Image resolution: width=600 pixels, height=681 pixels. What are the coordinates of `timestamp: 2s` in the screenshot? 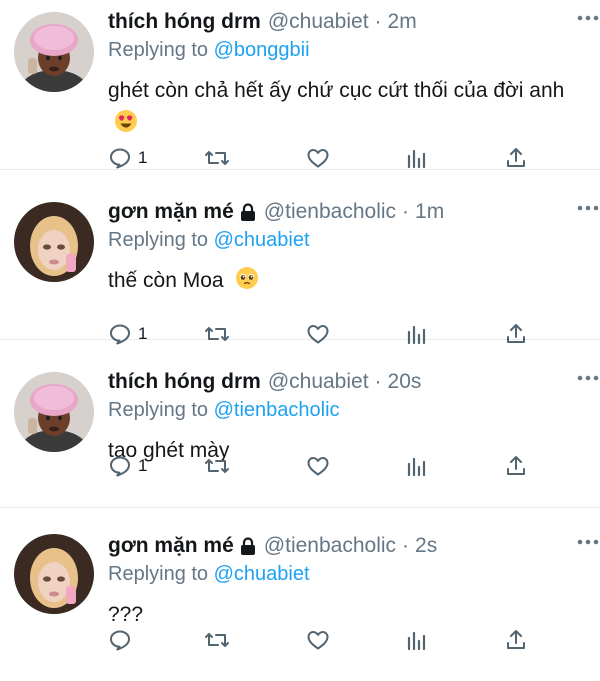 It's located at (426, 546).